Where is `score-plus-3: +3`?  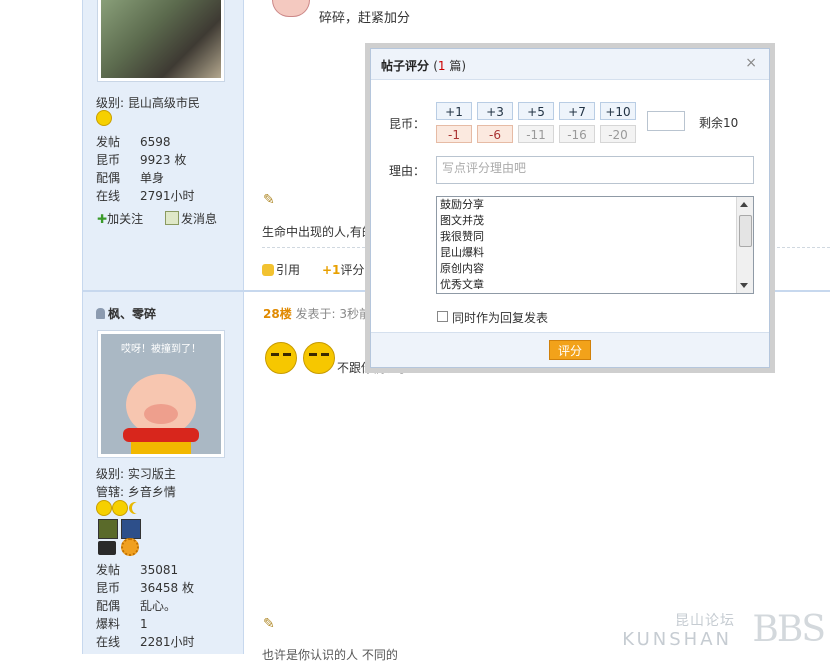
score-plus-3: +3 is located at coordinates (495, 111).